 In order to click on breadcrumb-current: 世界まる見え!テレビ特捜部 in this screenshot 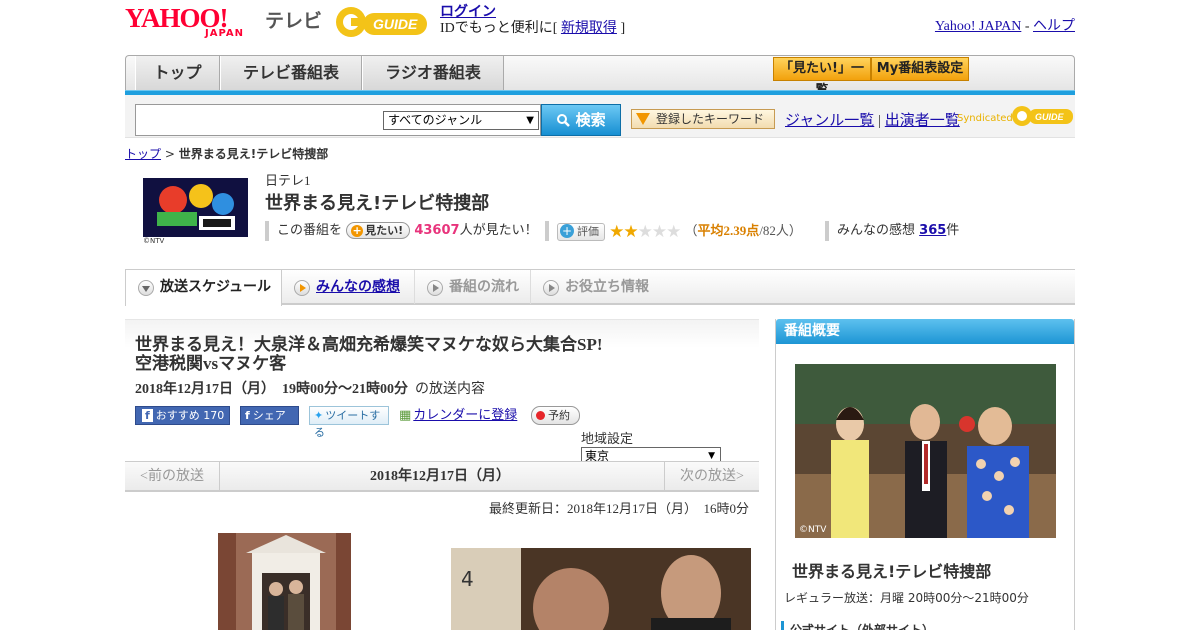, I will do `click(253, 154)`.